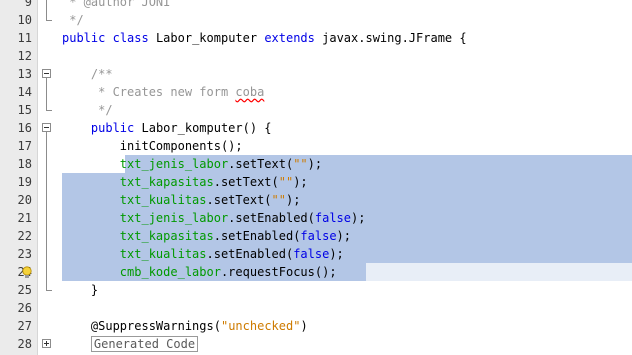 The width and height of the screenshot is (632, 355). I want to click on code-line: initComponents();, so click(152, 146).